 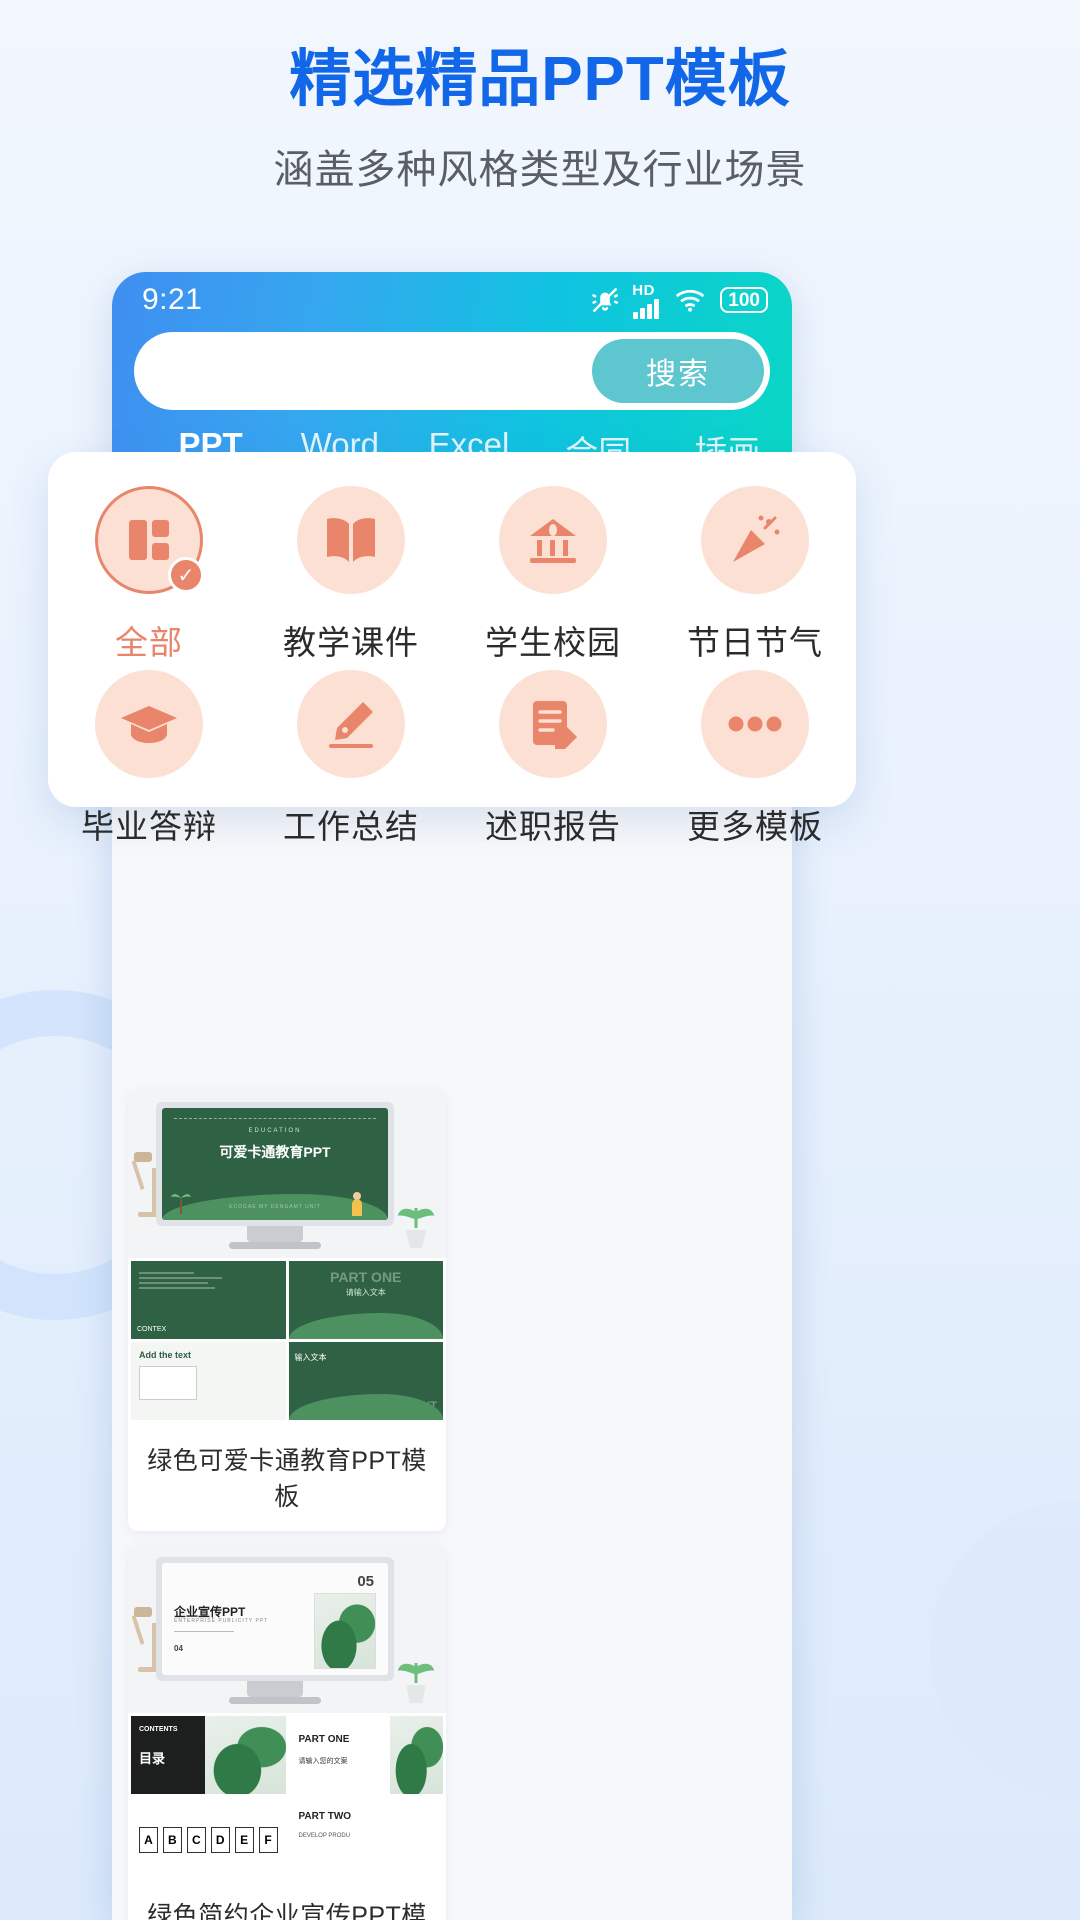 What do you see at coordinates (221, 1621) in the screenshot?
I see `hero-tag: ENTERPRISE PUBLICITY PPT` at bounding box center [221, 1621].